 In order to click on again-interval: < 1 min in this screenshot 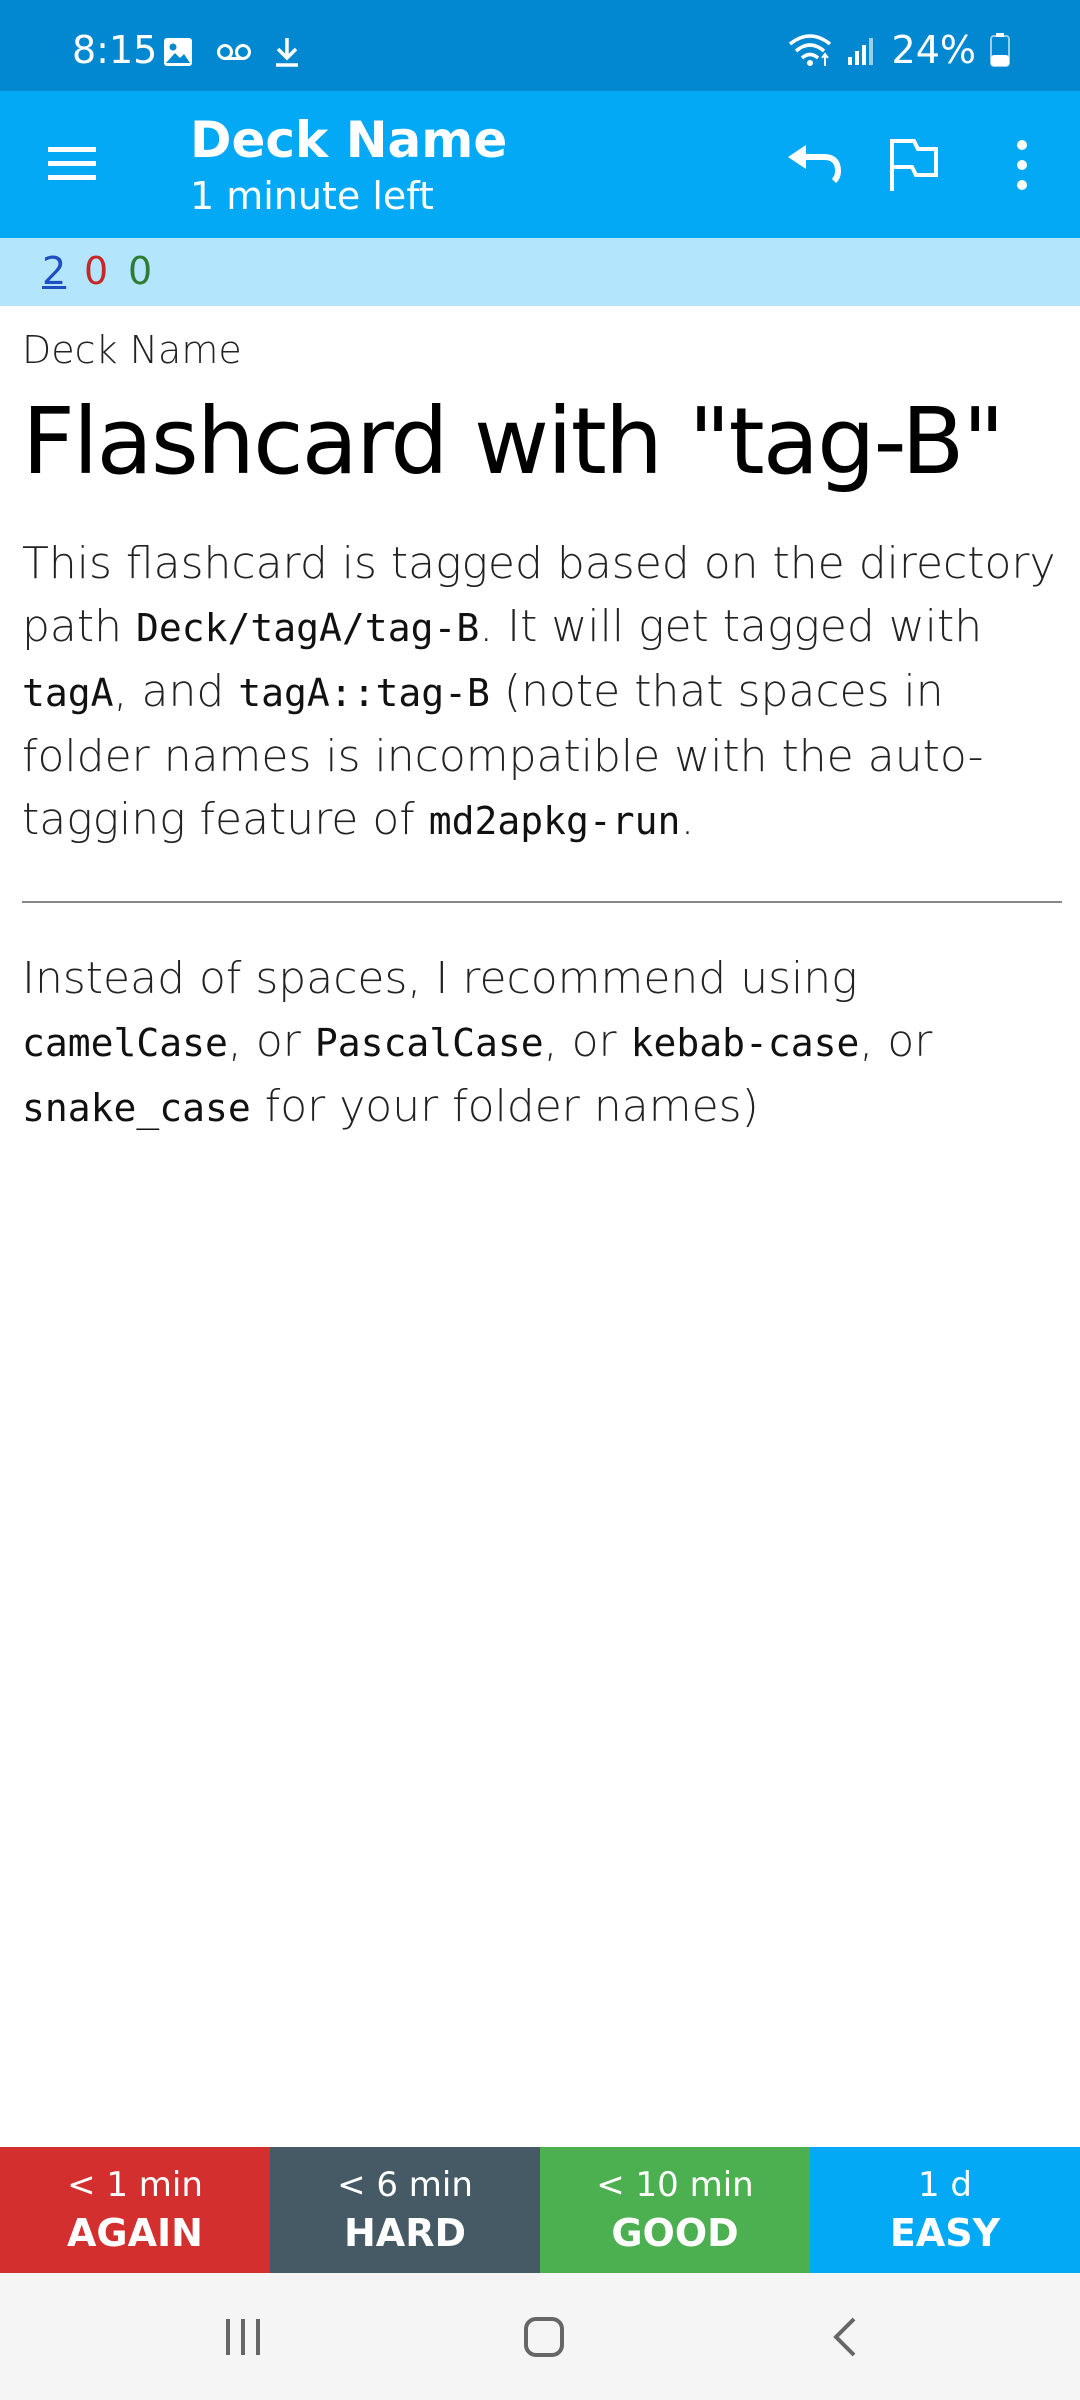, I will do `click(135, 2185)`.